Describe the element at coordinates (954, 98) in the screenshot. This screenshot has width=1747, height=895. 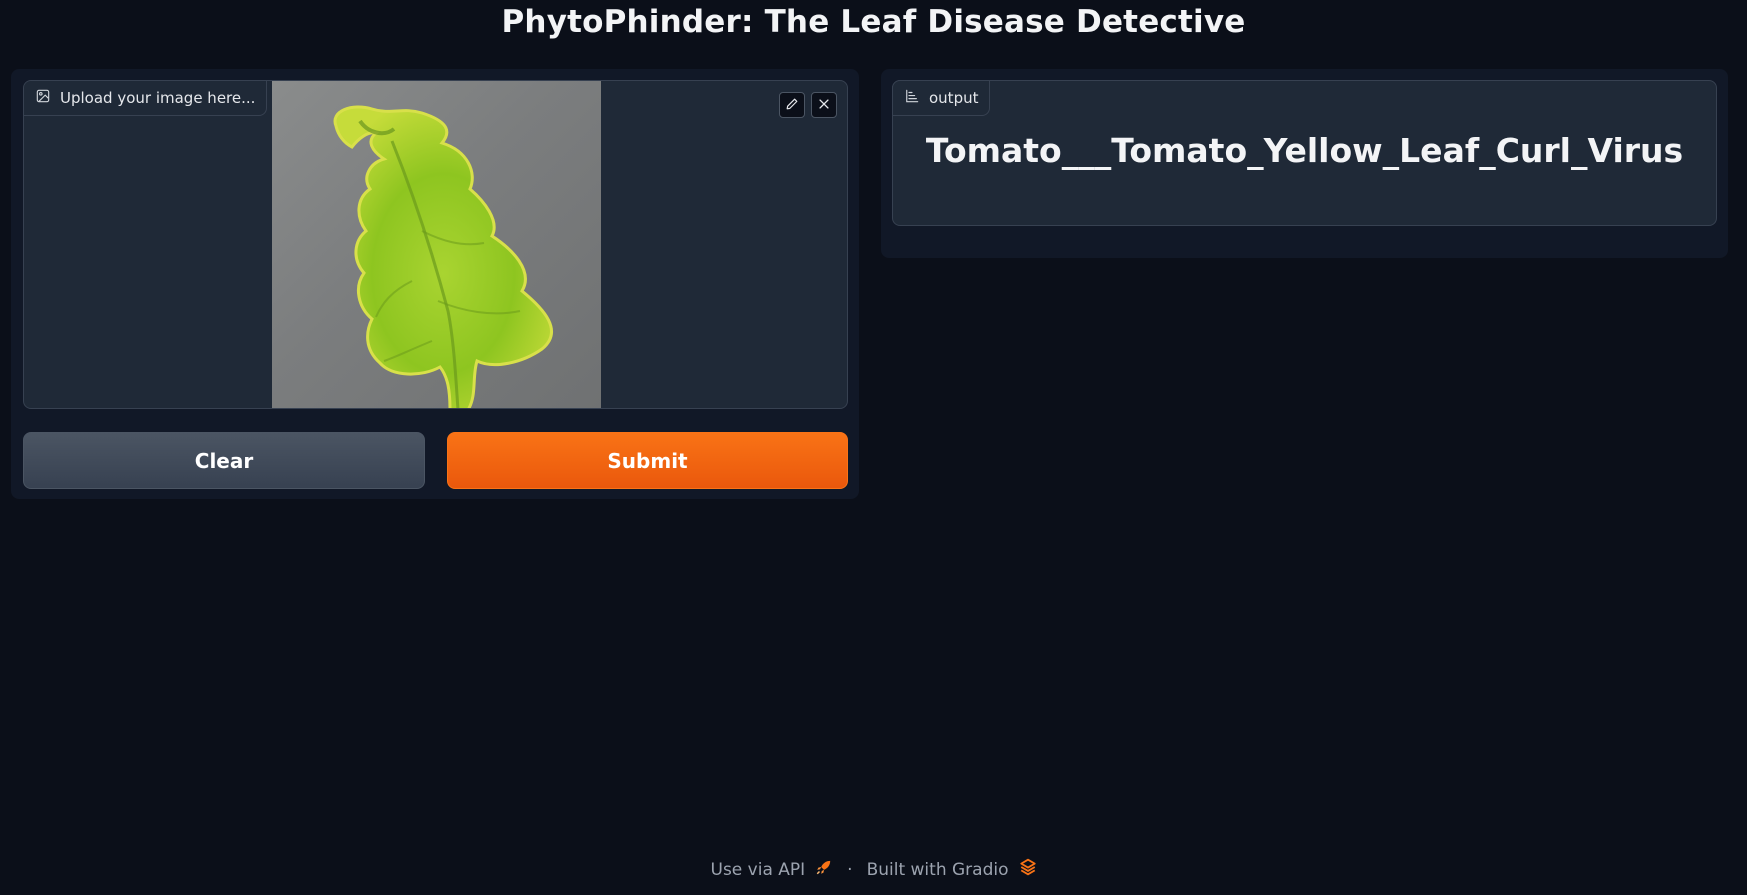
I see `output-label-text: output` at that location.